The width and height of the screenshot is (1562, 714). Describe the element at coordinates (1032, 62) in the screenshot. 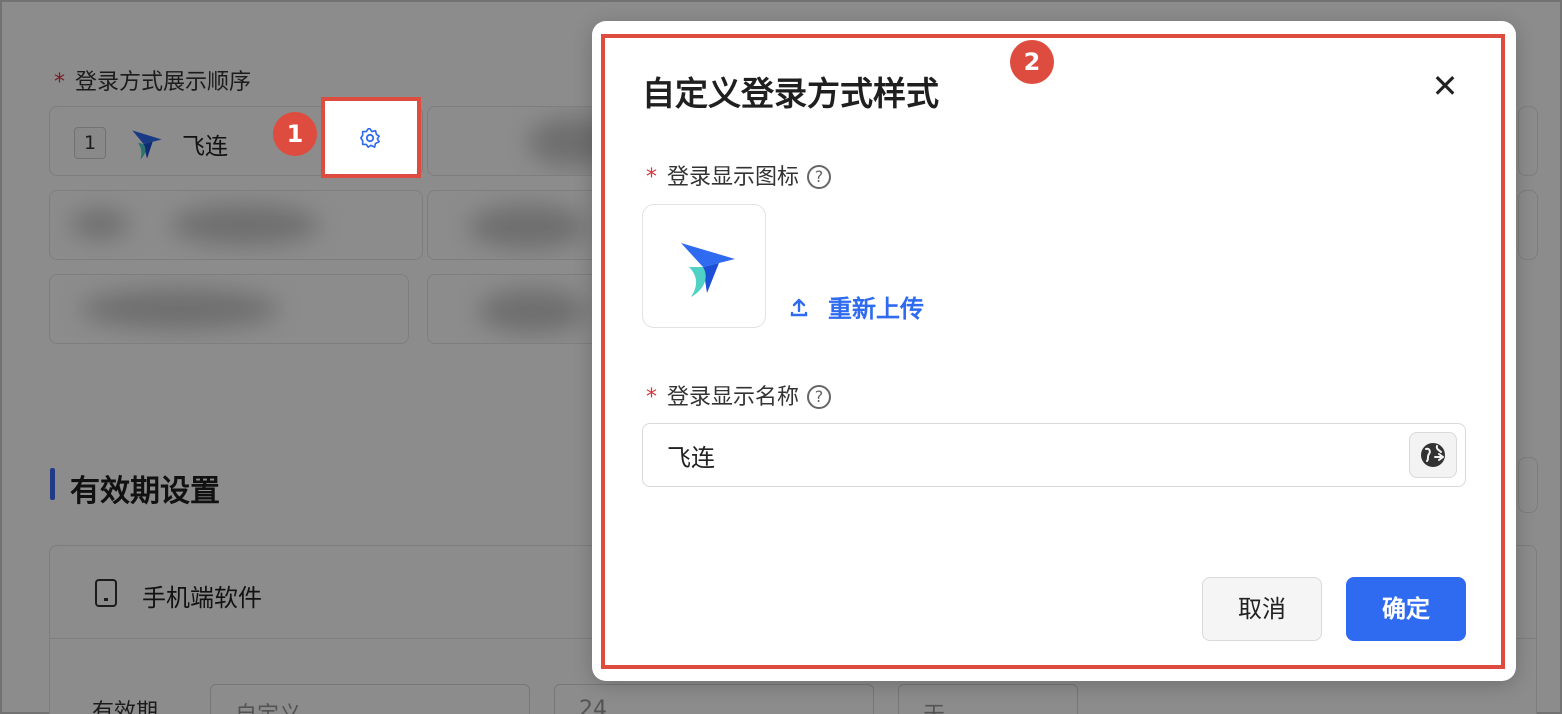

I see `annotation-marker-2: 2` at that location.